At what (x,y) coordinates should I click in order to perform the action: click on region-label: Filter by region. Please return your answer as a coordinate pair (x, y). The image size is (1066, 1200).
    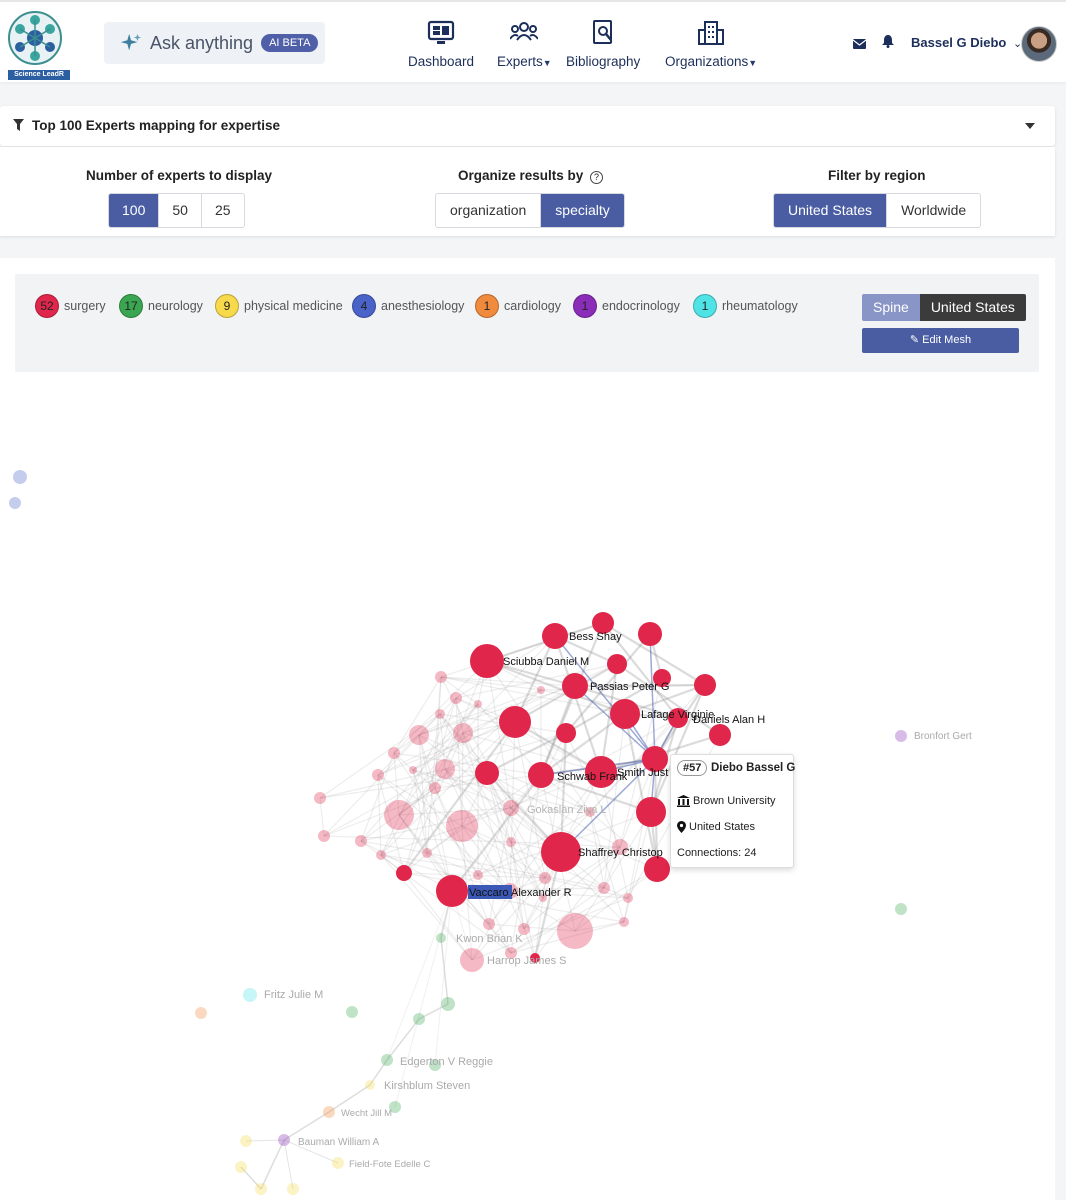
    Looking at the image, I should click on (877, 175).